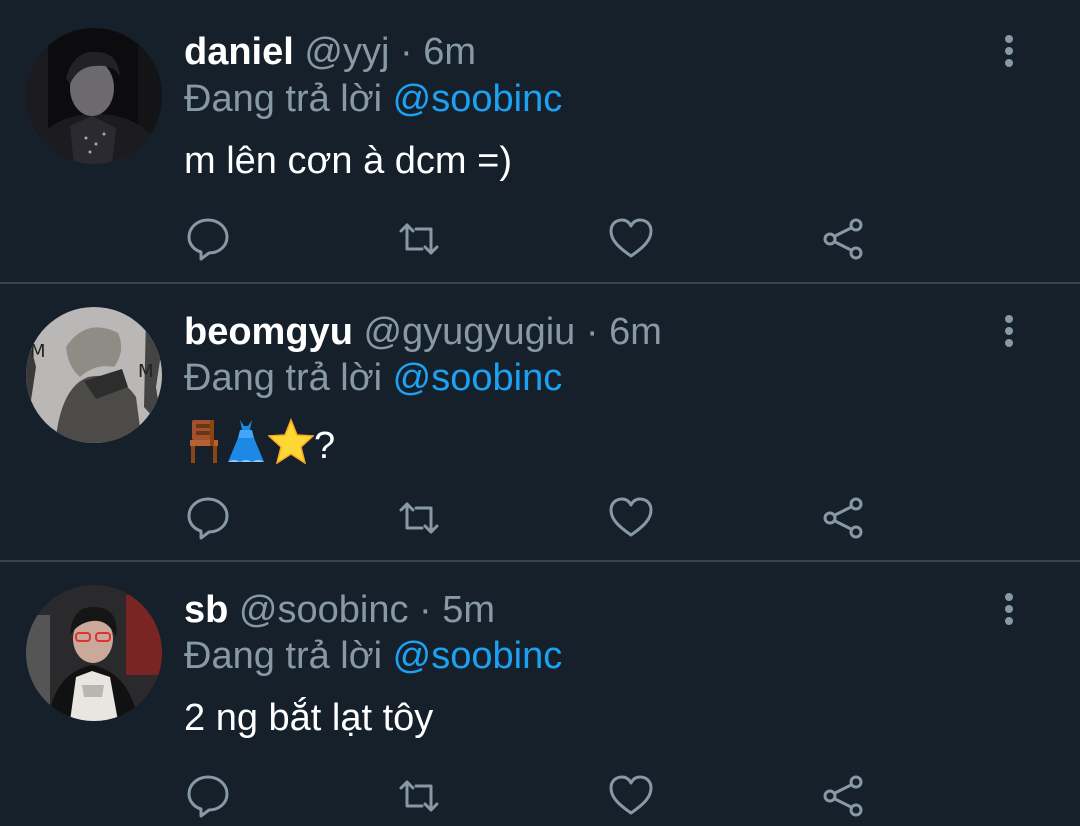 The height and width of the screenshot is (826, 1080). I want to click on tweet-header: beomgyu @gyugyugiu · 6m, so click(423, 332).